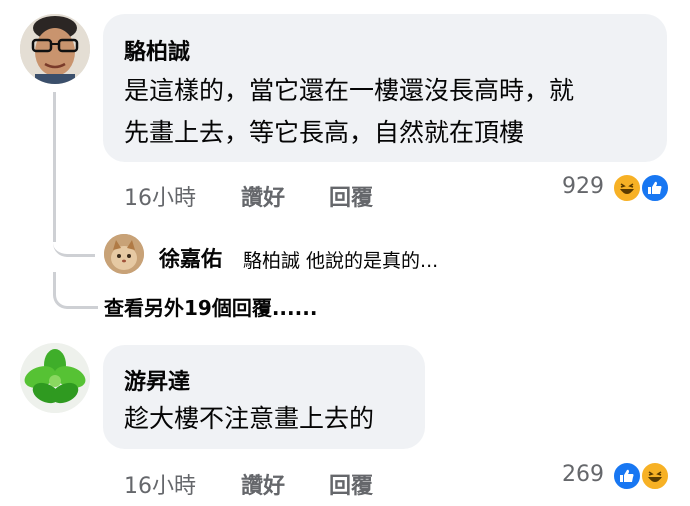 This screenshot has width=690, height=506. Describe the element at coordinates (157, 380) in the screenshot. I see `comment-author: 游昇達` at that location.